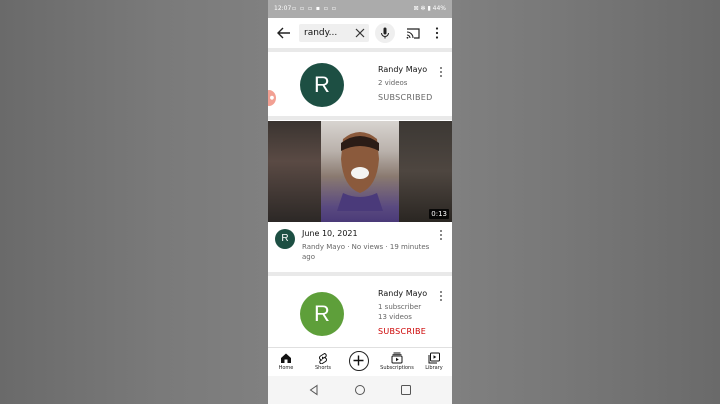 The width and height of the screenshot is (720, 404). I want to click on system-recents-icon, so click(406, 390).